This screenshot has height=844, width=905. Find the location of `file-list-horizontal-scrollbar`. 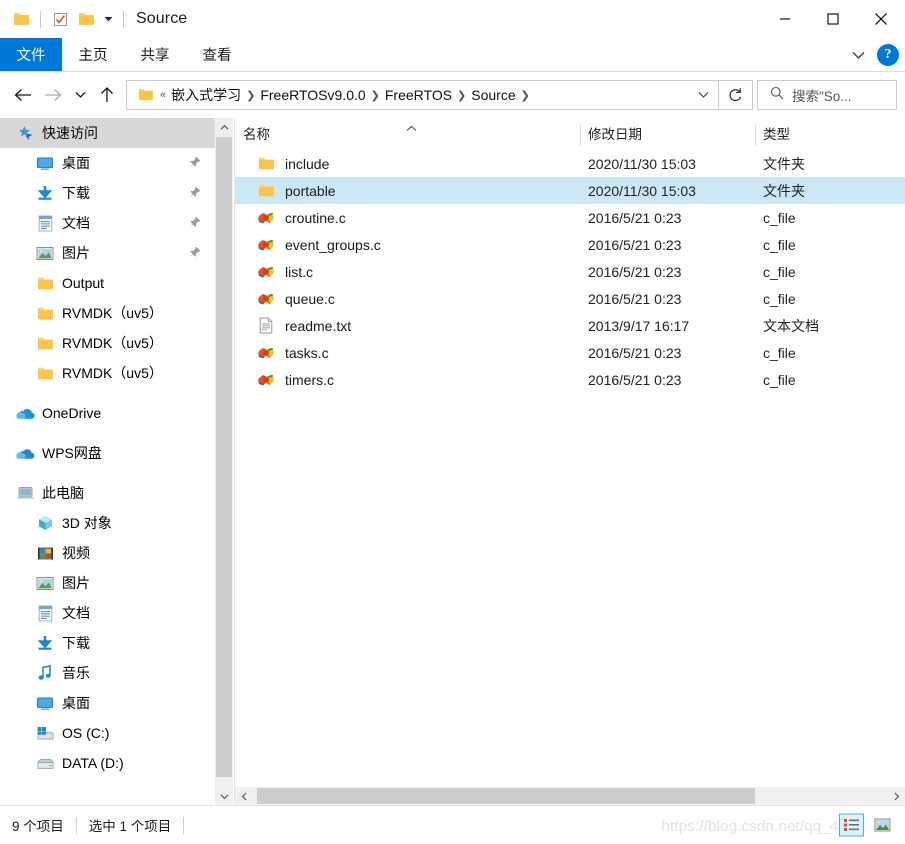

file-list-horizontal-scrollbar is located at coordinates (570, 796).